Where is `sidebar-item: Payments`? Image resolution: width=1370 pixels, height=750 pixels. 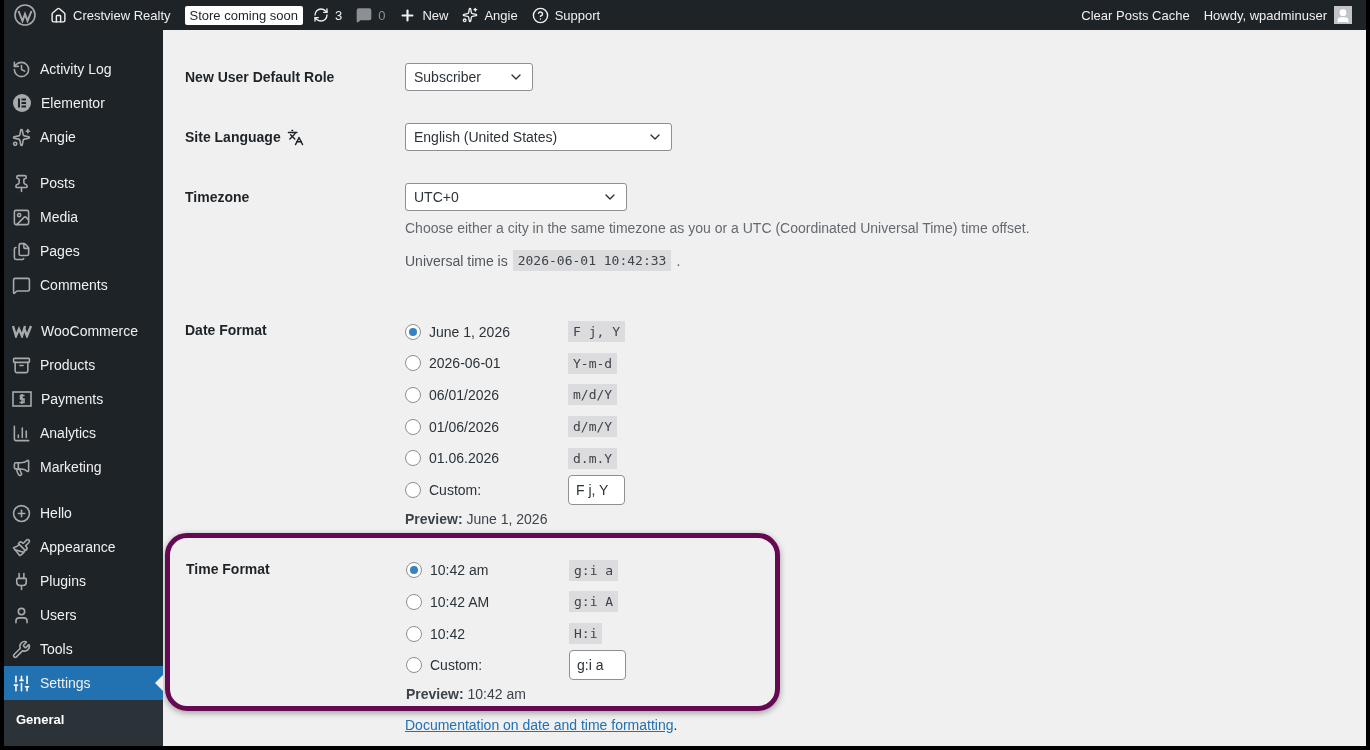
sidebar-item: Payments is located at coordinates (83, 399).